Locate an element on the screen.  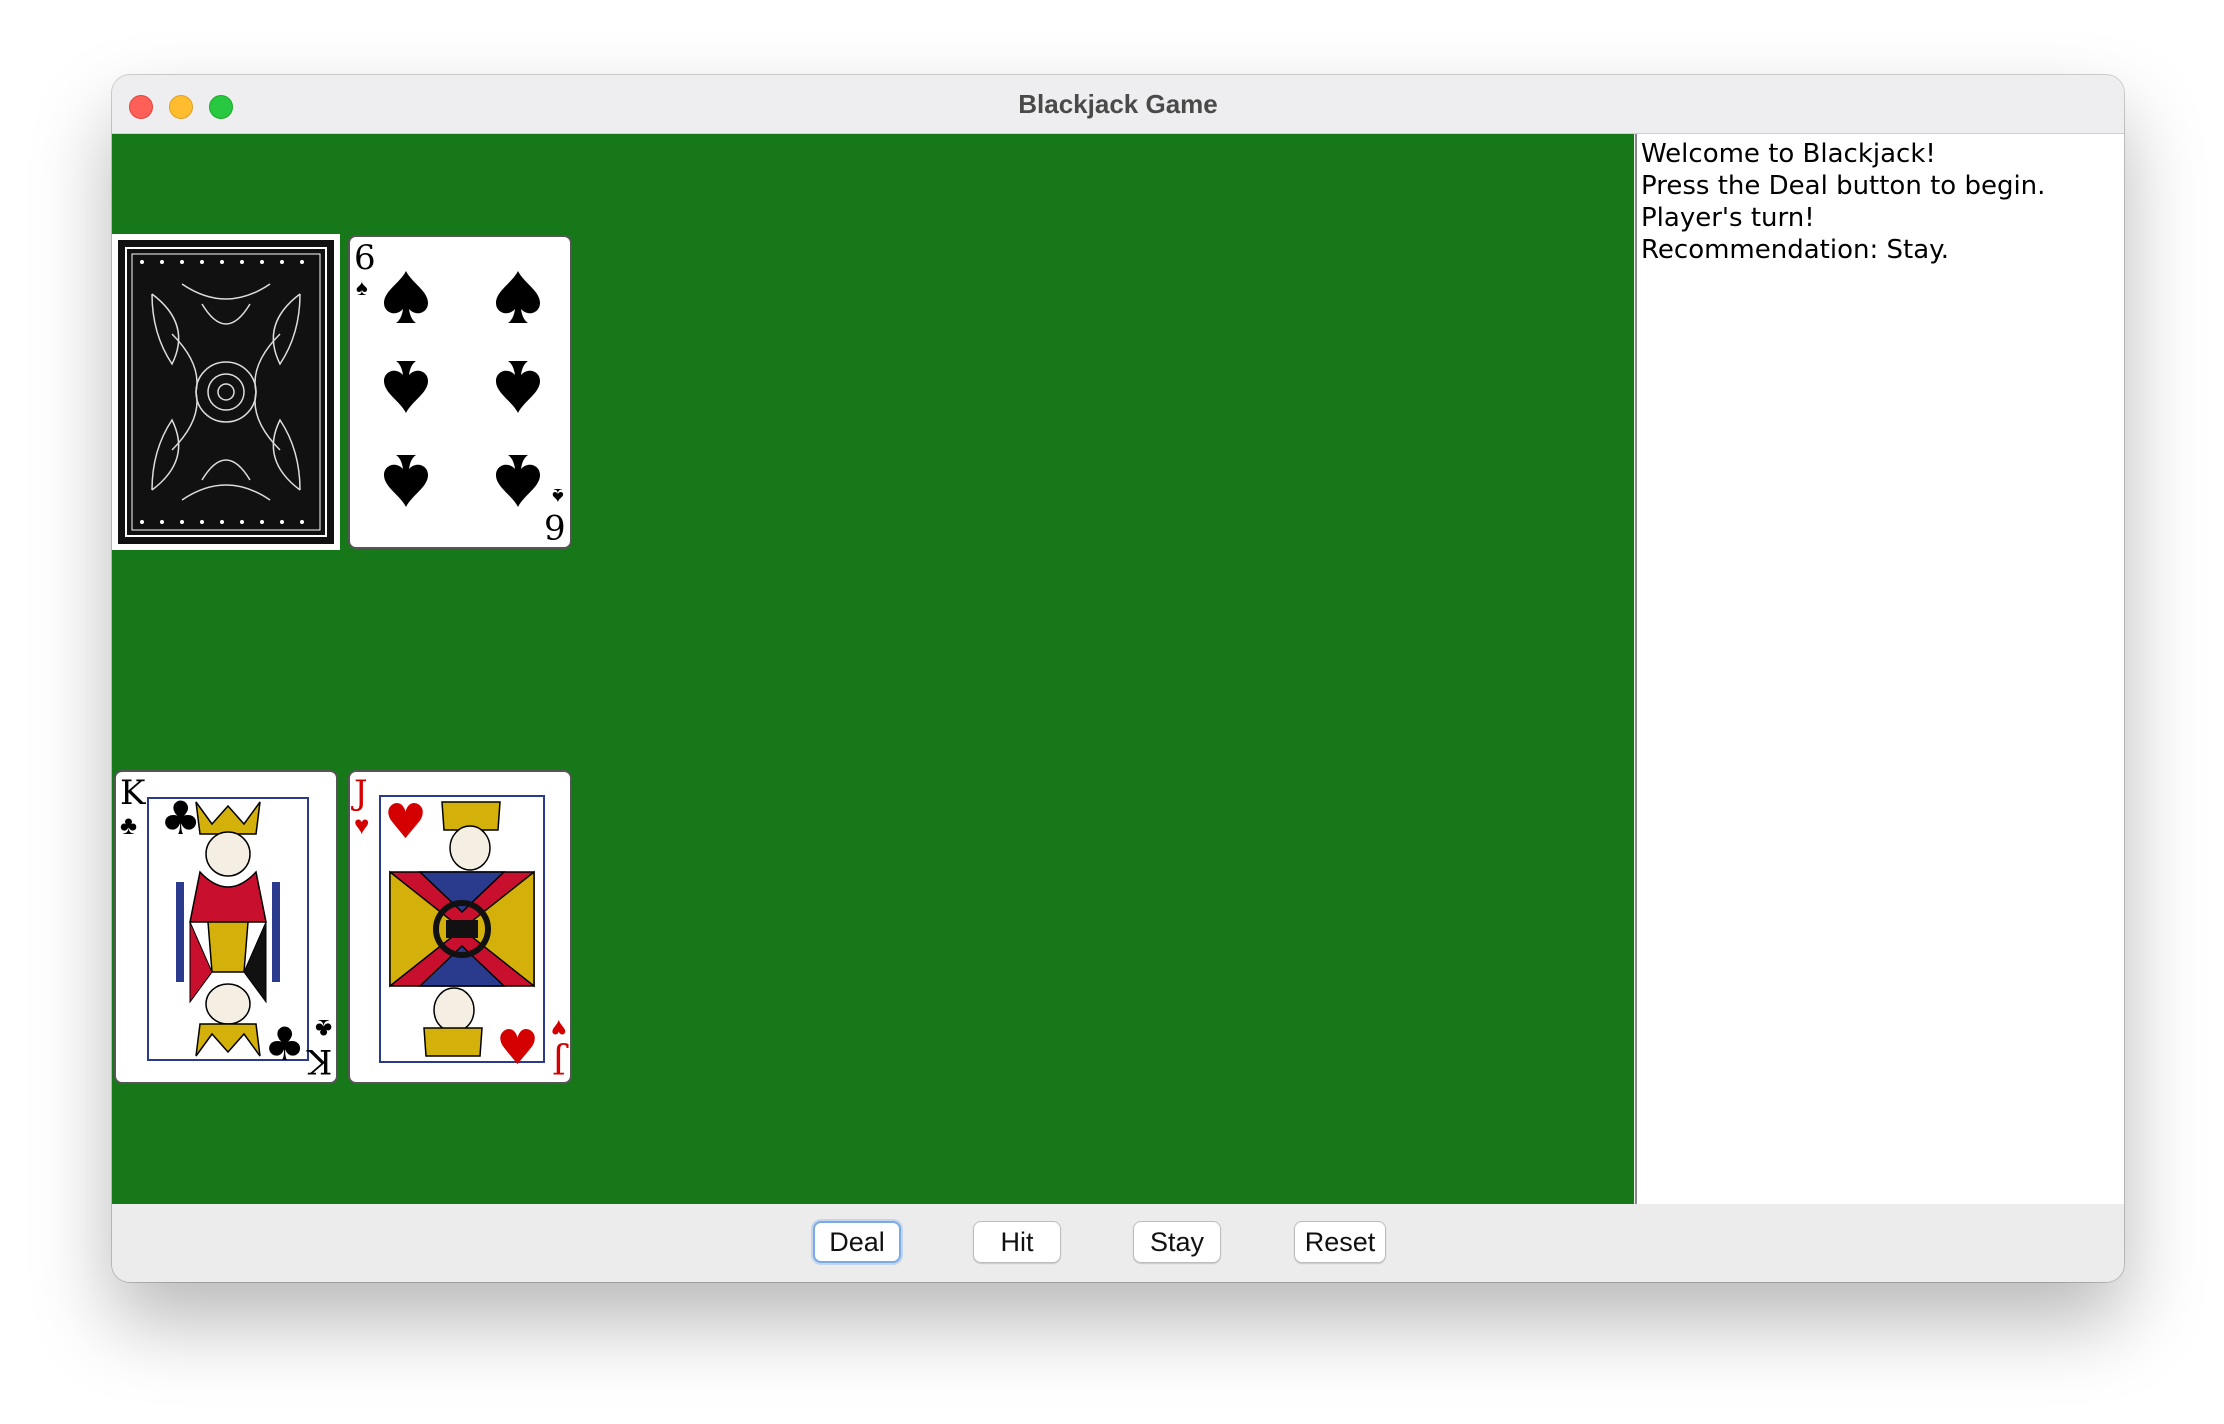
player-card-king-of-clubs: ♣ ♣ K ♣ K ♣ is located at coordinates (226, 927).